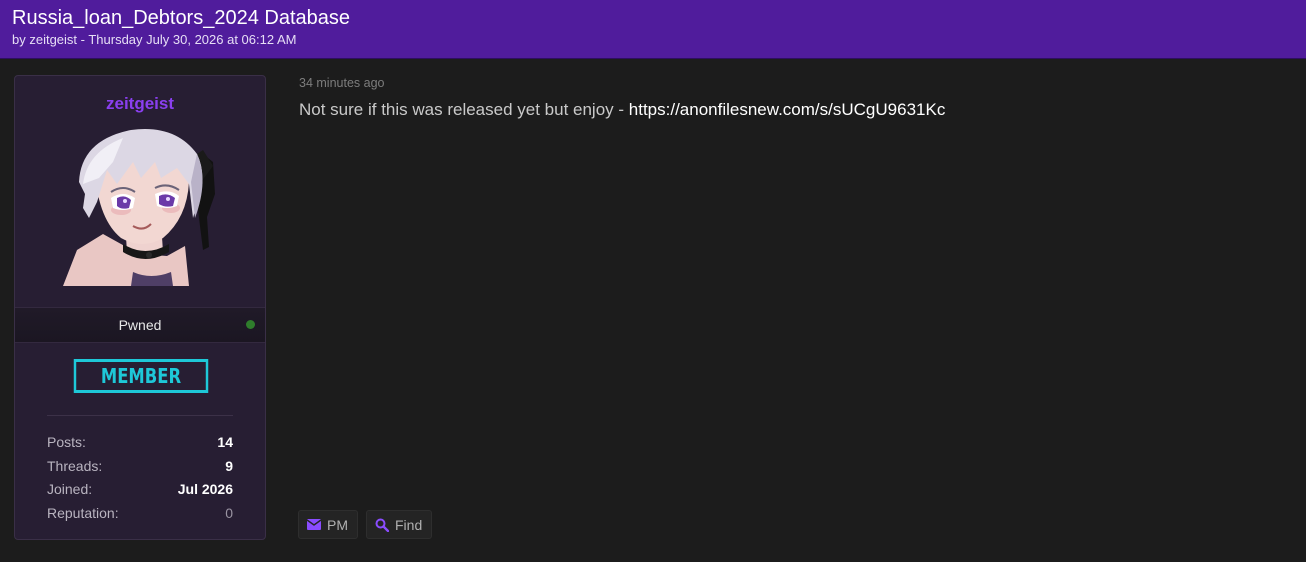  I want to click on find-button: Find, so click(399, 524).